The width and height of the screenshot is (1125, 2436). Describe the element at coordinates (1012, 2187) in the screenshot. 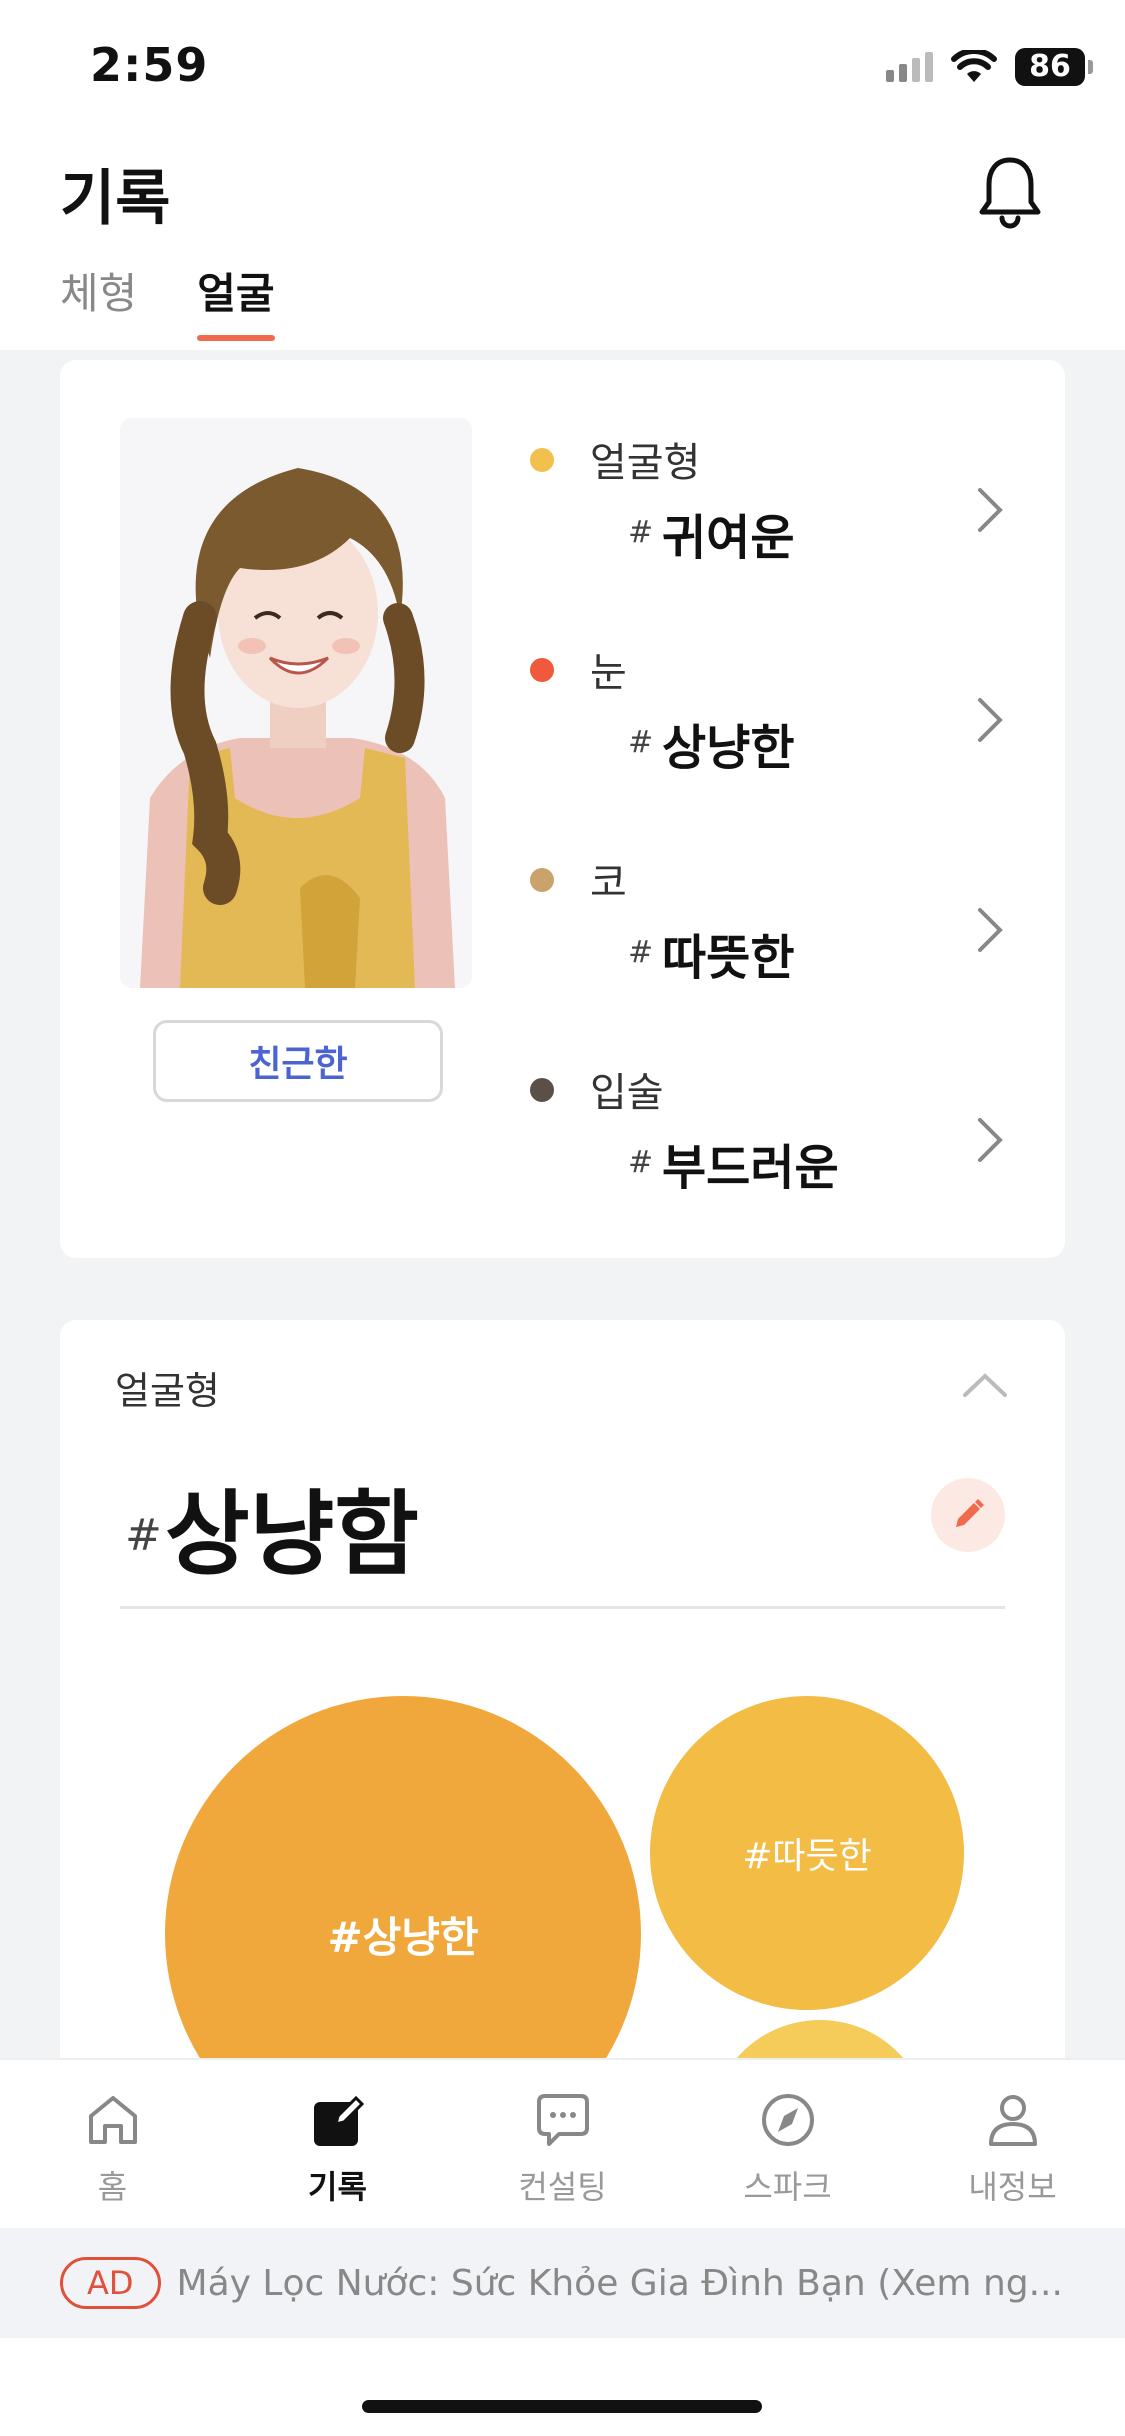

I see `nav-label: 내정보` at that location.